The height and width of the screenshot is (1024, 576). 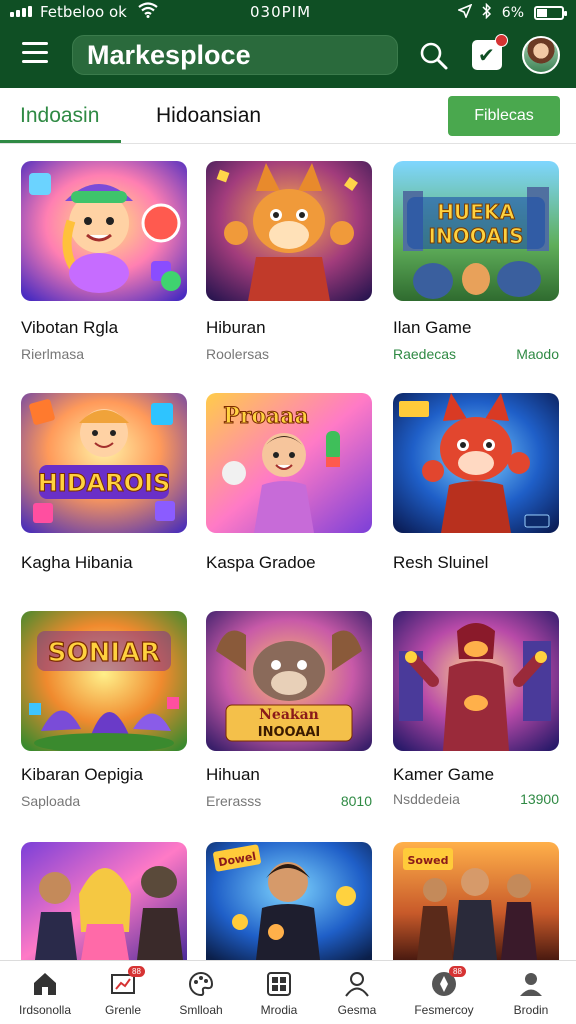 What do you see at coordinates (45, 1010) in the screenshot?
I see `nav-label: Irdsonolla` at bounding box center [45, 1010].